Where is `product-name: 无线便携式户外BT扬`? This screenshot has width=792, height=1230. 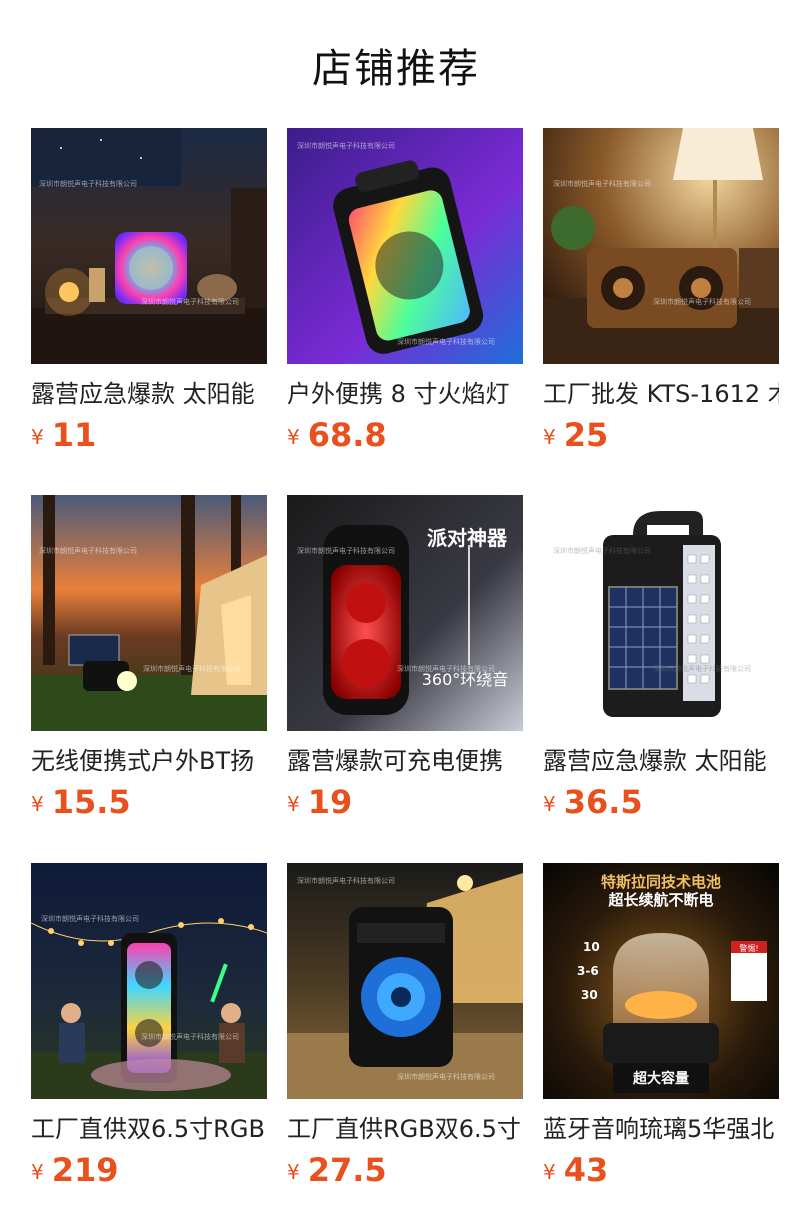
product-name: 无线便携式户外BT扬 is located at coordinates (149, 761).